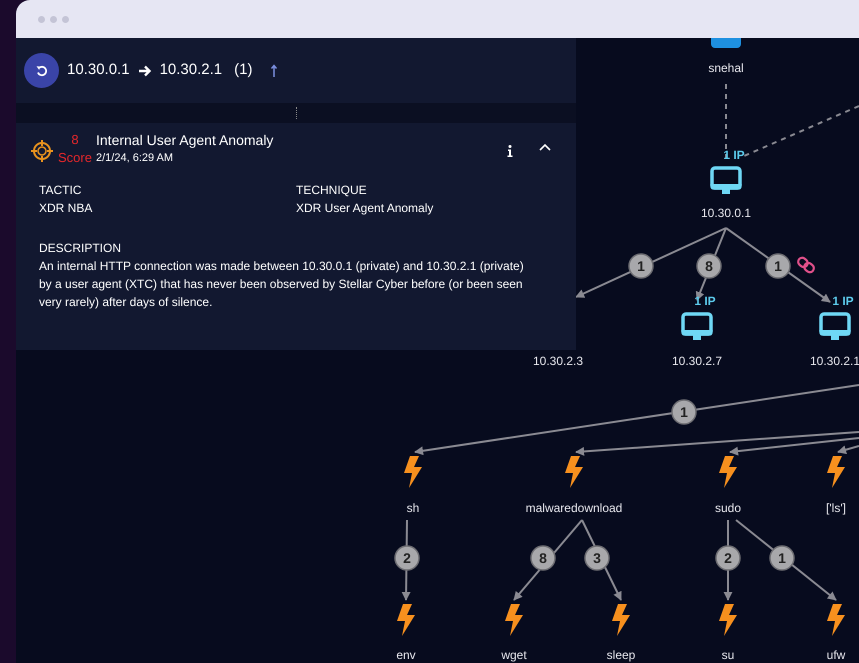  Describe the element at coordinates (66, 208) in the screenshot. I see `field-value: XDR NBA` at that location.